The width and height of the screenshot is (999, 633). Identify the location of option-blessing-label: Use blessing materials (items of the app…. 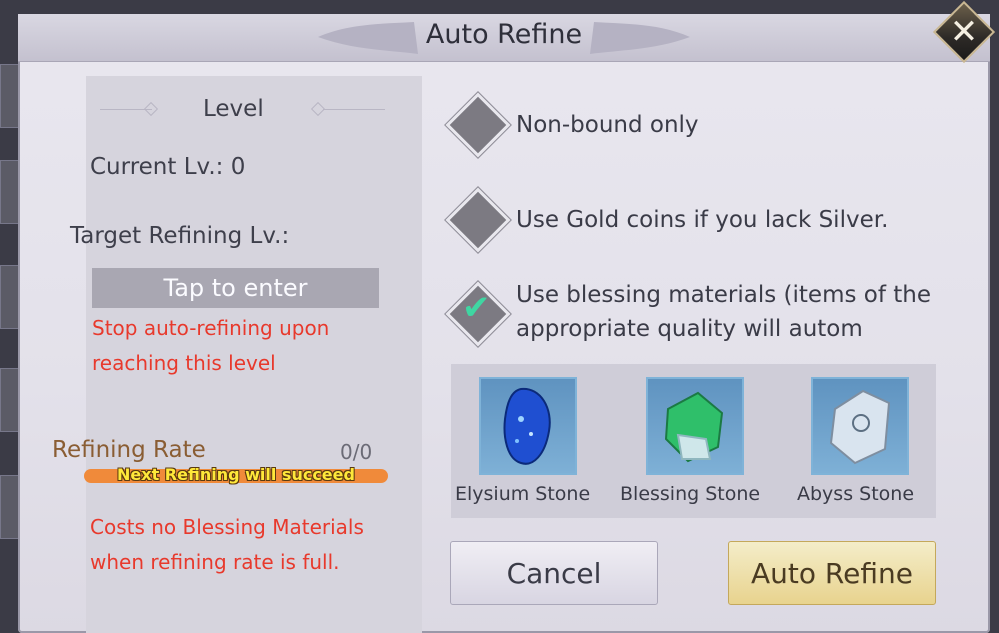
(736, 312).